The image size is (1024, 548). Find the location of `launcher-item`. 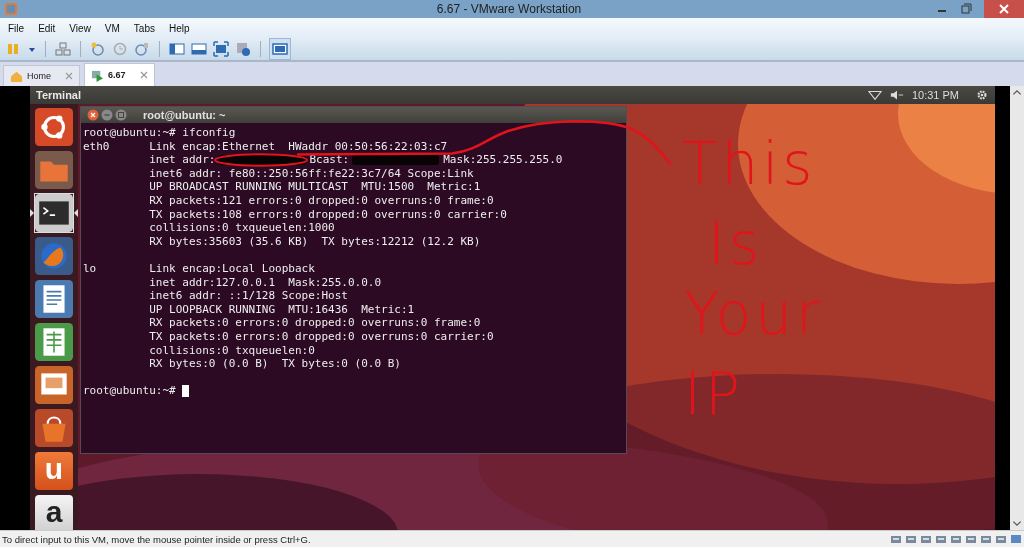

launcher-item is located at coordinates (54, 213).